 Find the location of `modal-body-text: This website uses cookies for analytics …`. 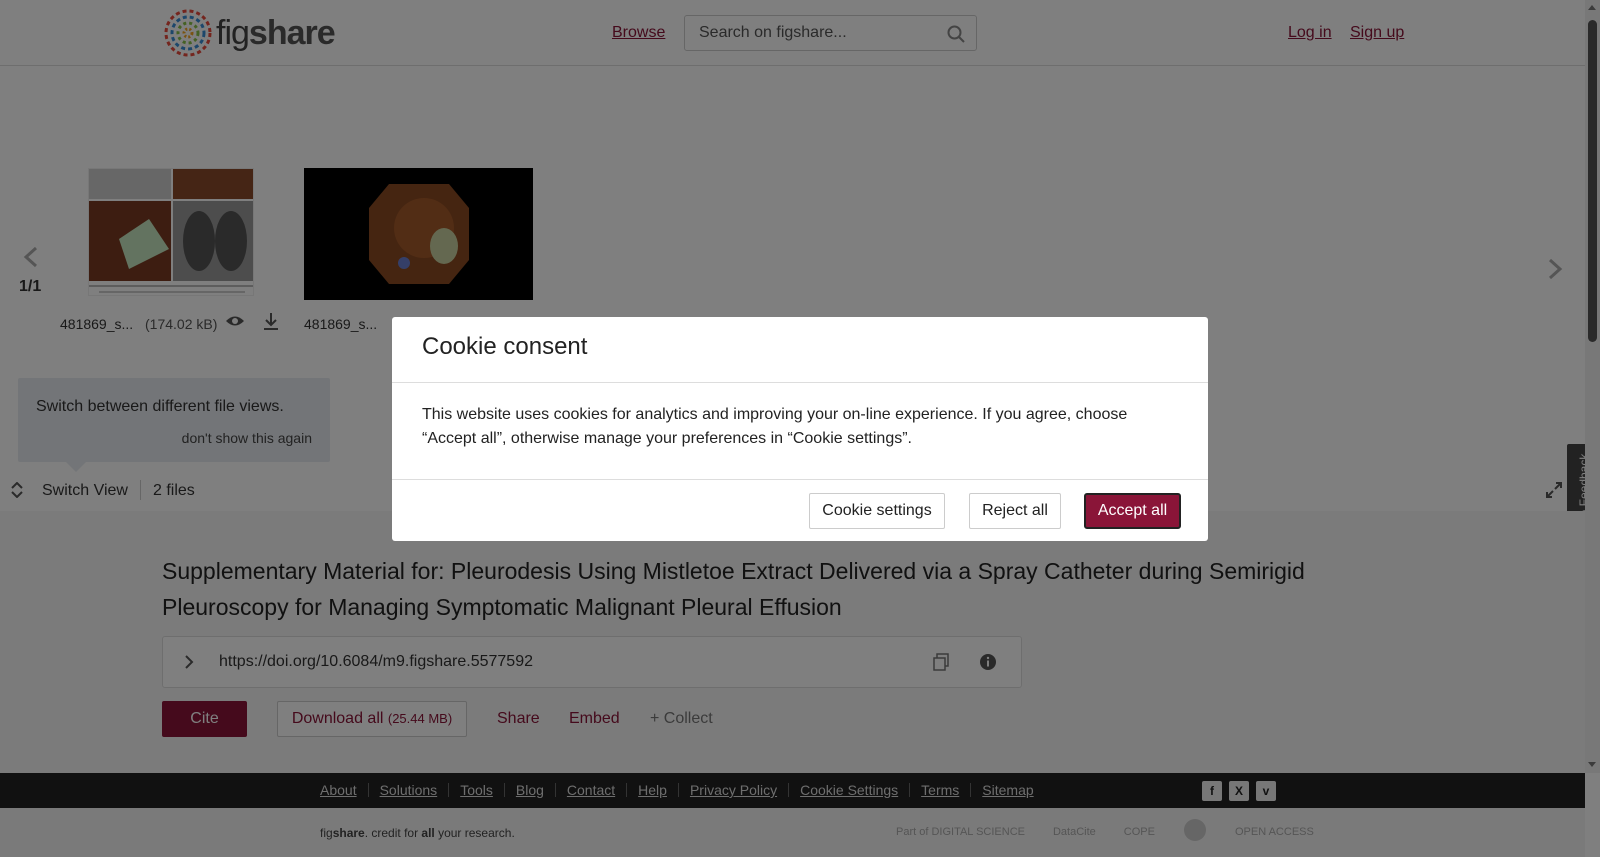

modal-body-text: This website uses cookies for analytics … is located at coordinates (775, 426).